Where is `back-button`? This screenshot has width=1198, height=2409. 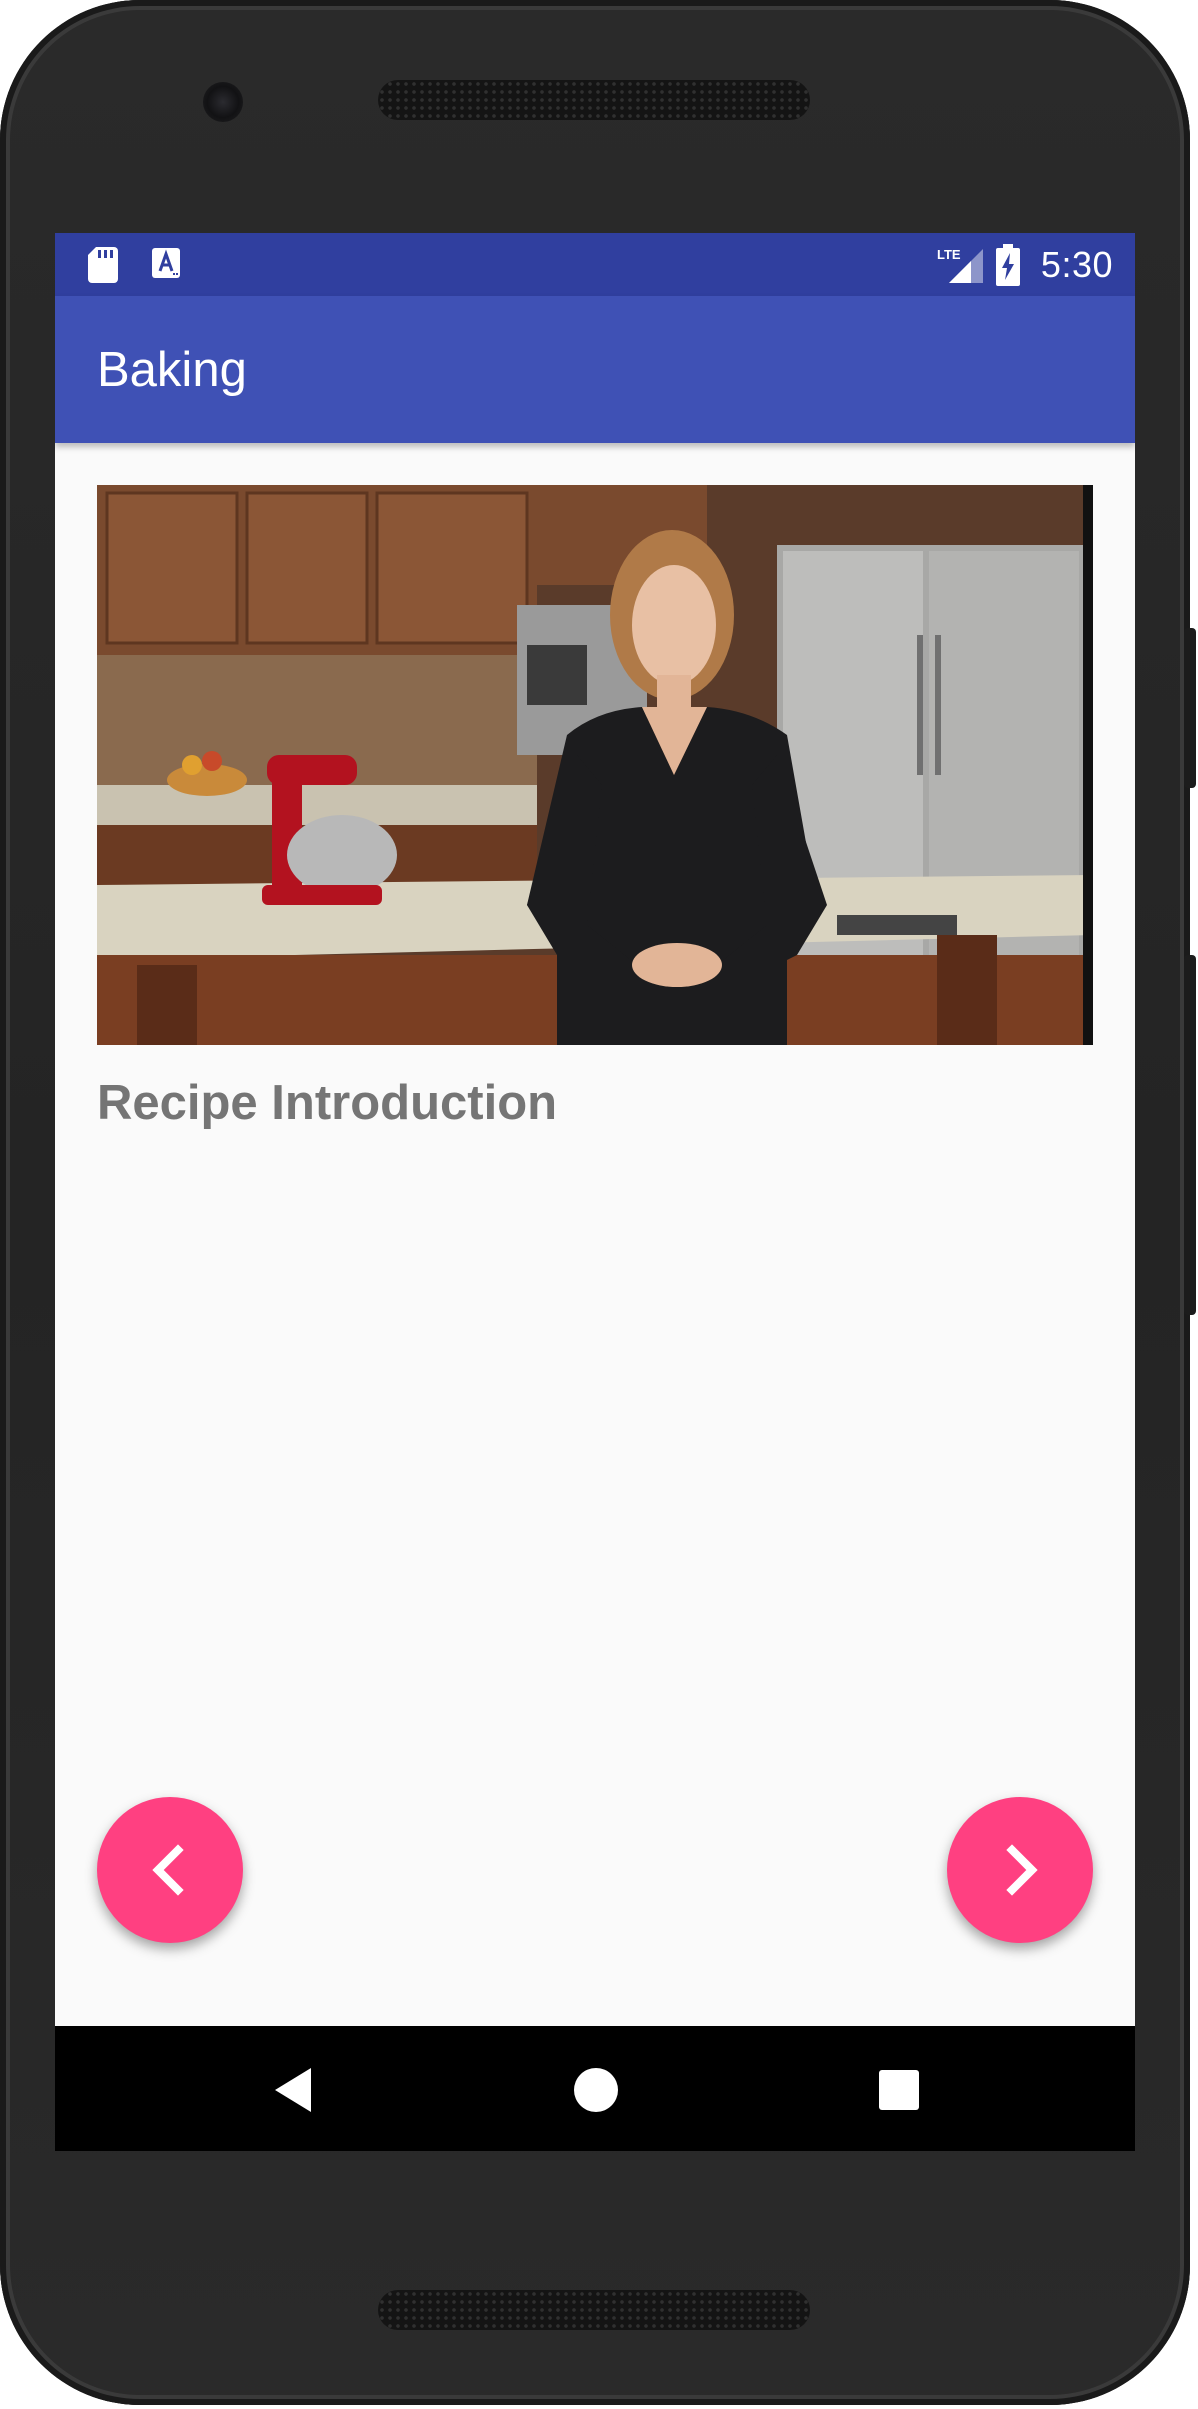 back-button is located at coordinates (293, 2090).